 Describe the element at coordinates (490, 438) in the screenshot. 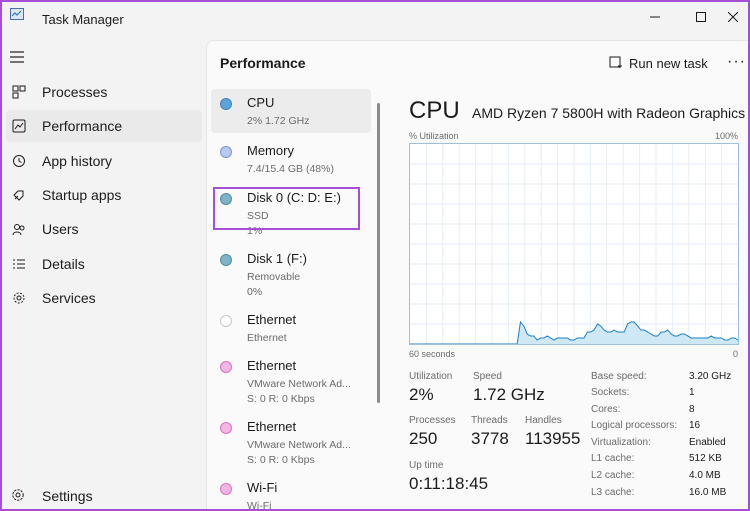

I see `threads-value: 3778` at that location.